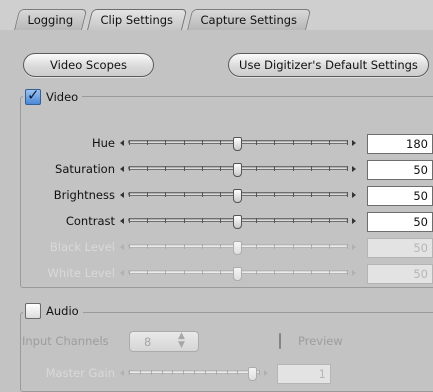  I want to click on white-level-slider, so click(238, 277).